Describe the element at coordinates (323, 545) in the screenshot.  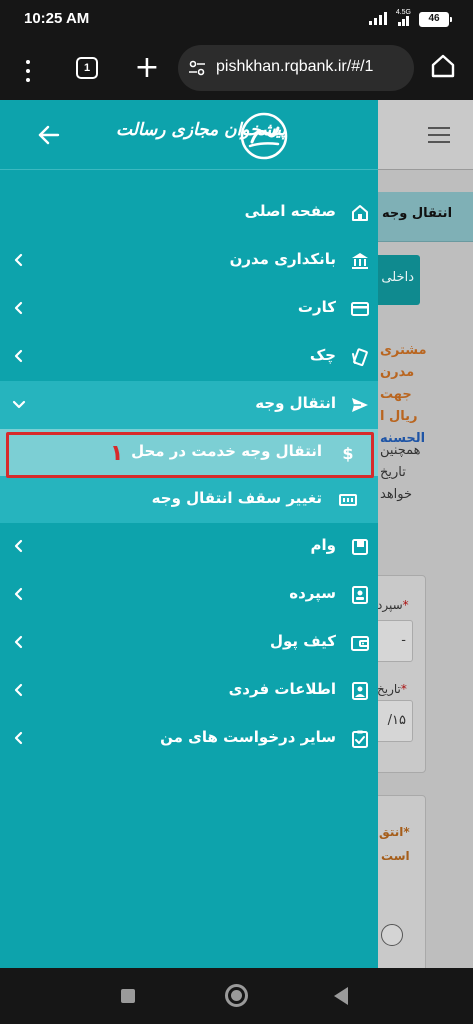
I see `menu-item-label: وام` at that location.